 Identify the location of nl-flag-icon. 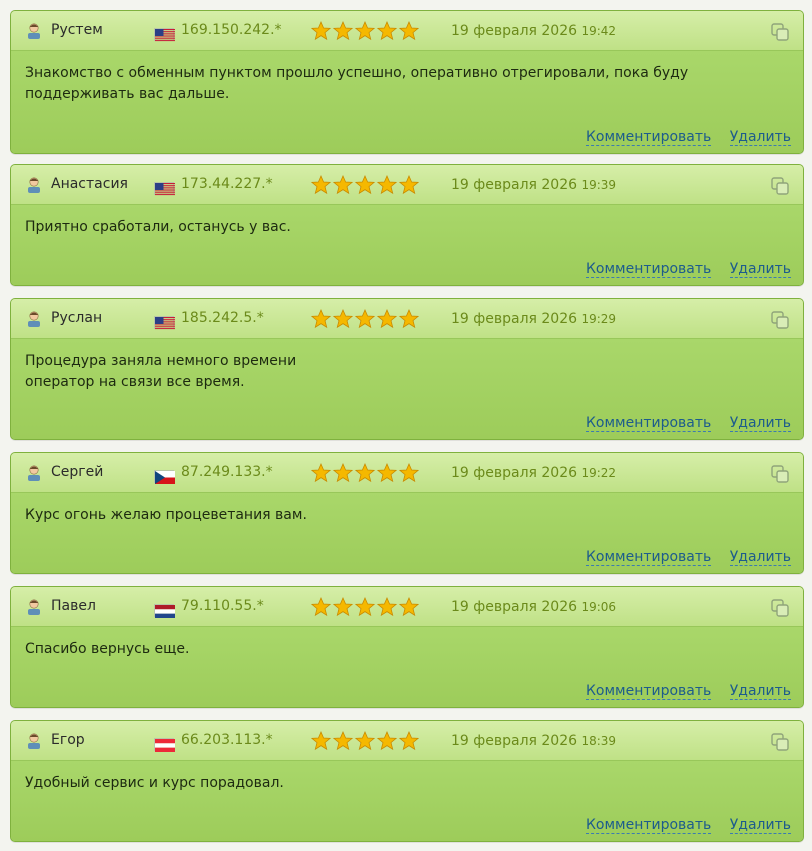
(164, 611).